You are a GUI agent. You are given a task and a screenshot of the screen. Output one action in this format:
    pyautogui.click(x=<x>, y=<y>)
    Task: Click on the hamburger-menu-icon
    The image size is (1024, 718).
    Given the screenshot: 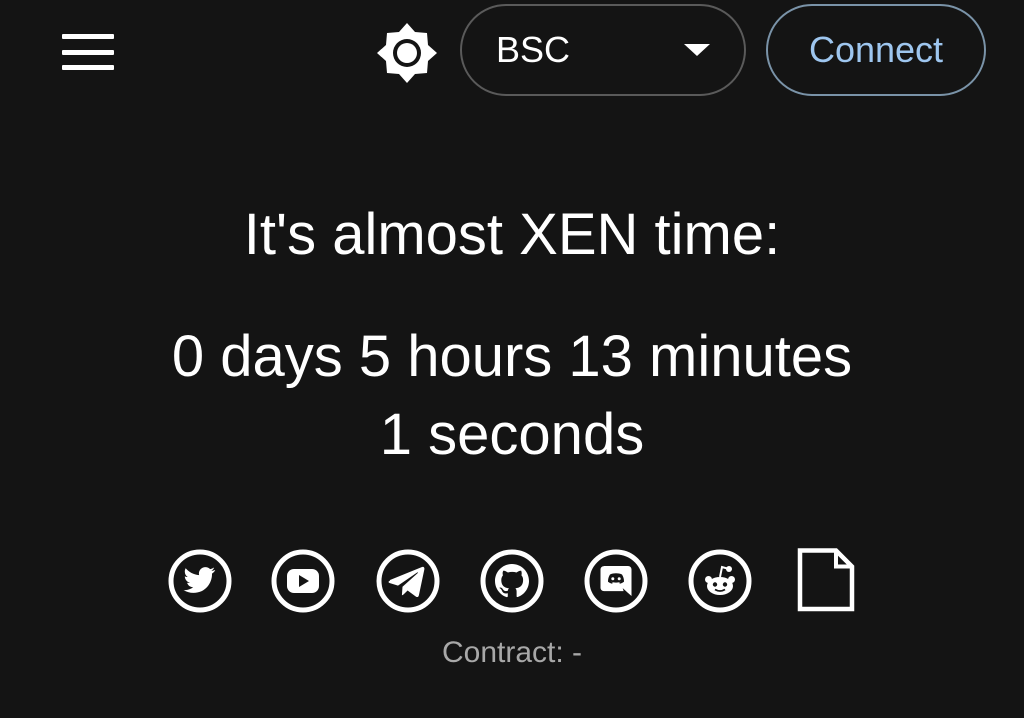 What is the action you would take?
    pyautogui.click(x=90, y=52)
    